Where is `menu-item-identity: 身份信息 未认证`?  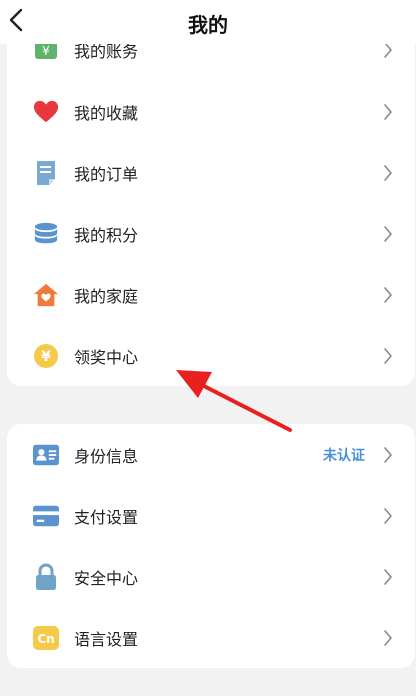
menu-item-identity: 身份信息 未认证 is located at coordinates (211, 454).